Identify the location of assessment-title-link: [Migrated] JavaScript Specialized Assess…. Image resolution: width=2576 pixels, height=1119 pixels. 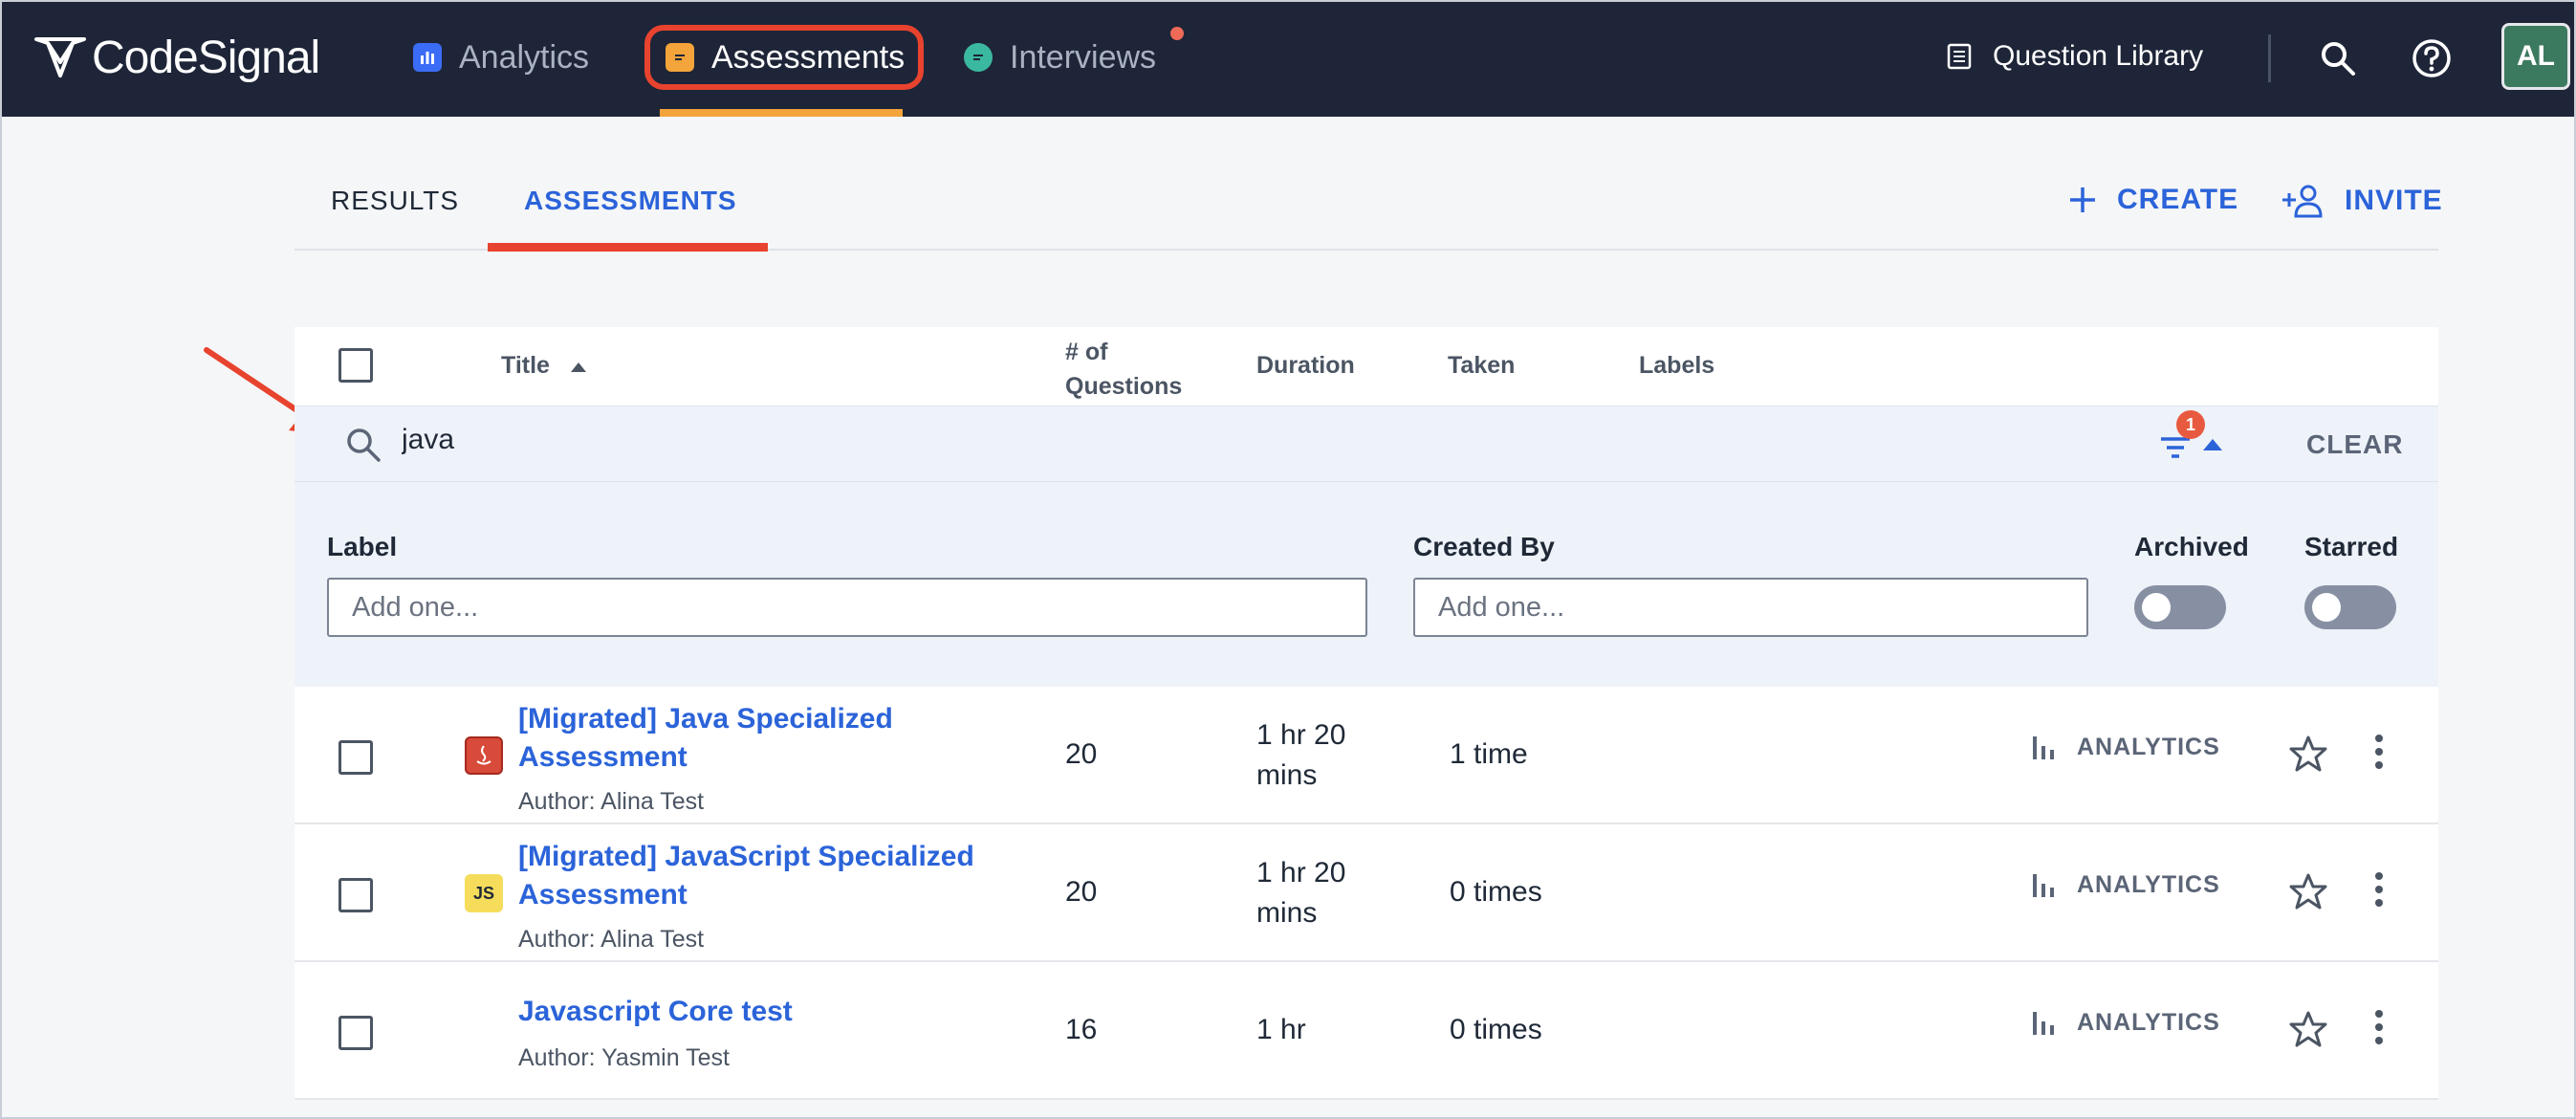
(766, 876).